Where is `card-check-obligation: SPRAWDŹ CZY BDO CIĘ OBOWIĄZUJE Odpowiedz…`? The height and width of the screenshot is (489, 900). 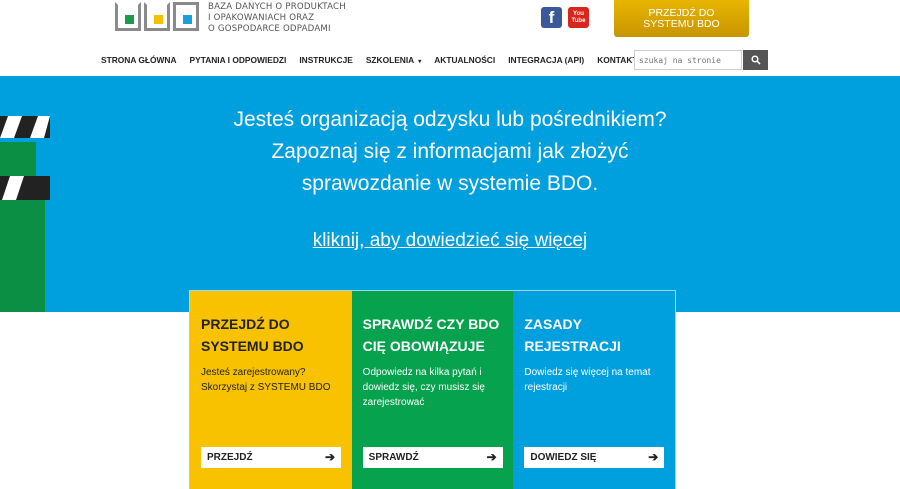 card-check-obligation: SPRAWDŹ CZY BDO CIĘ OBOWIĄZUJE Odpowiedz… is located at coordinates (432, 390).